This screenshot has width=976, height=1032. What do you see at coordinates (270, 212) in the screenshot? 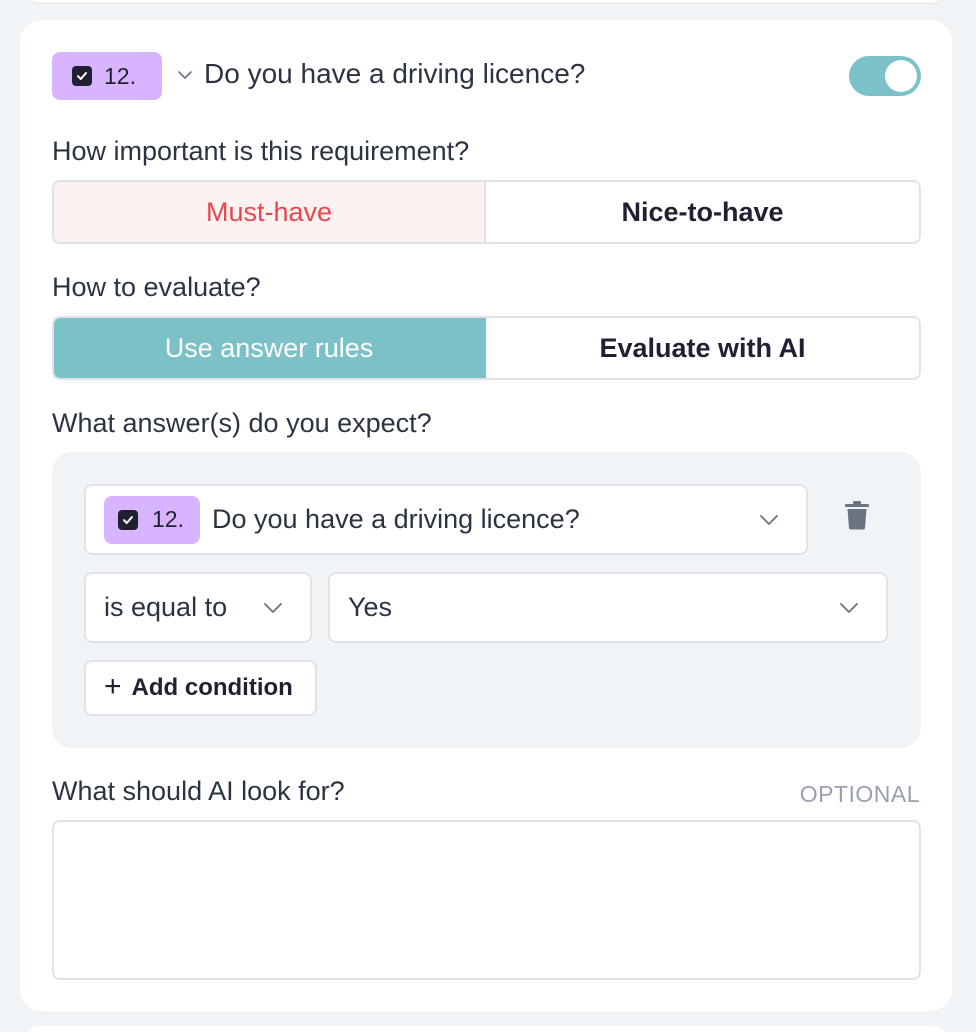
I see `must-have-option: Must-have` at bounding box center [270, 212].